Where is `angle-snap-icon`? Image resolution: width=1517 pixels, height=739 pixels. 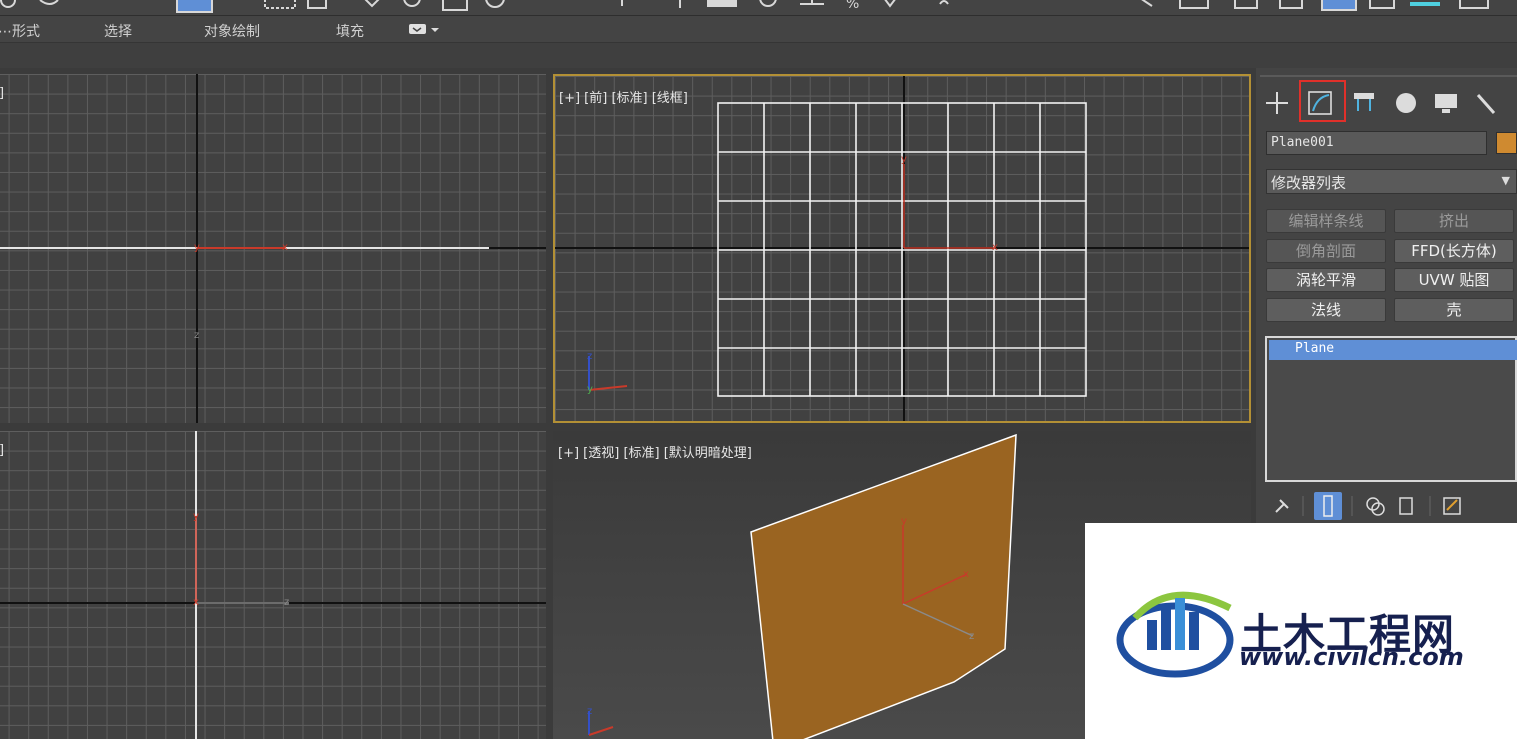 angle-snap-icon is located at coordinates (722, 3).